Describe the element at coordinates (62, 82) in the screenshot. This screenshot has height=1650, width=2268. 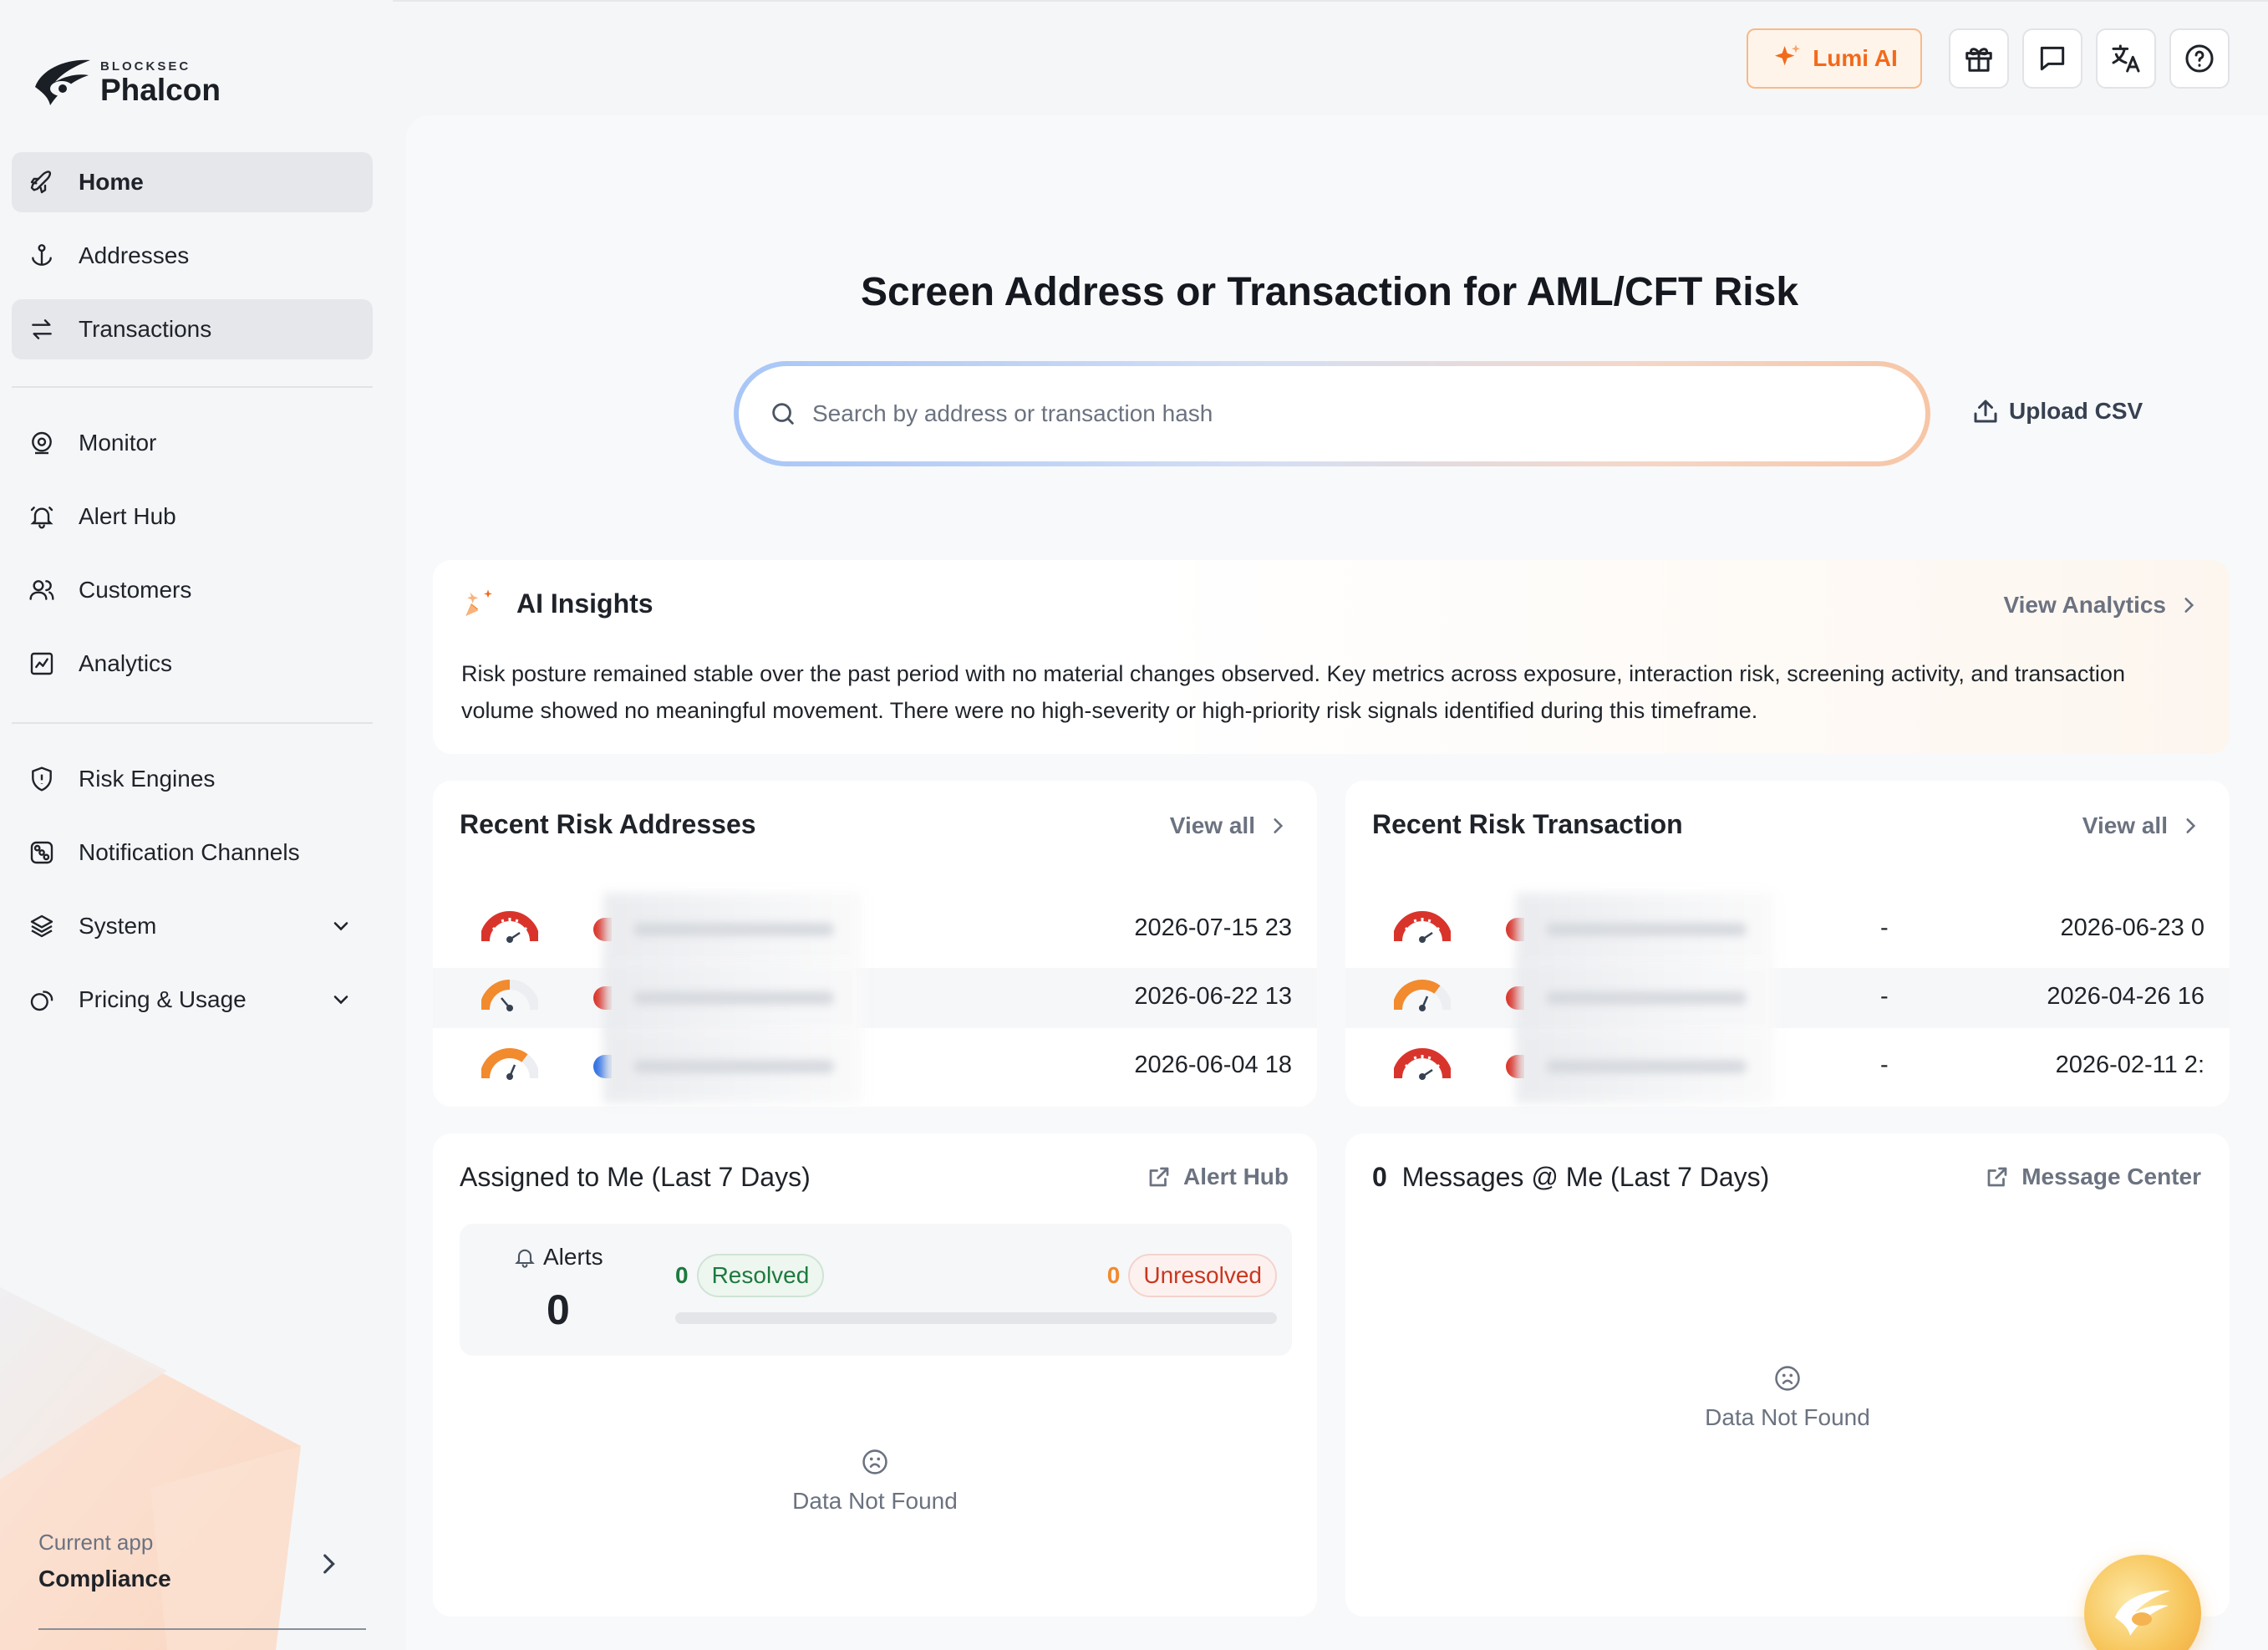
I see `phalcon-logo-icon` at that location.